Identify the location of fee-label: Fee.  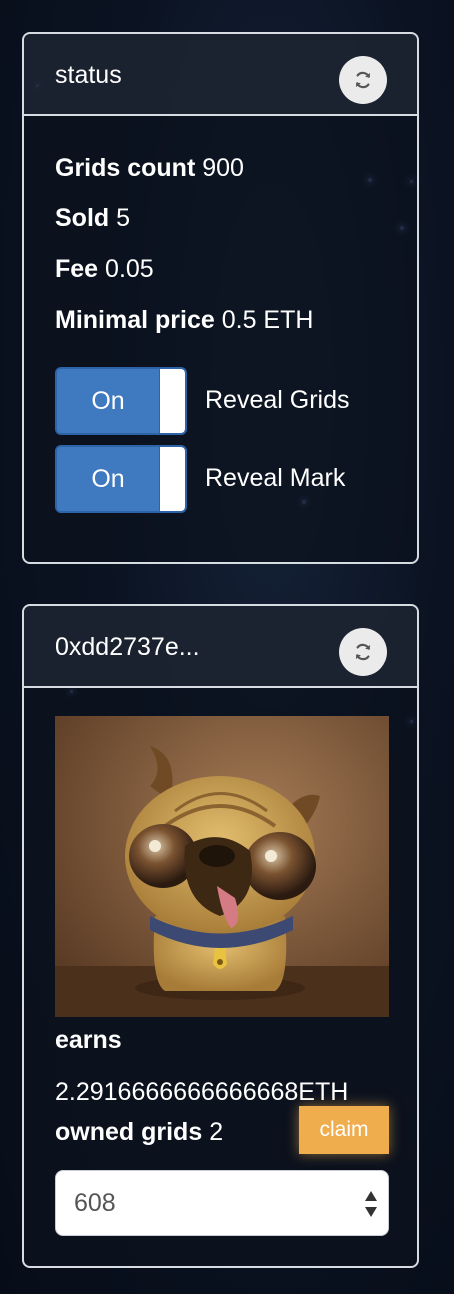
(77, 269).